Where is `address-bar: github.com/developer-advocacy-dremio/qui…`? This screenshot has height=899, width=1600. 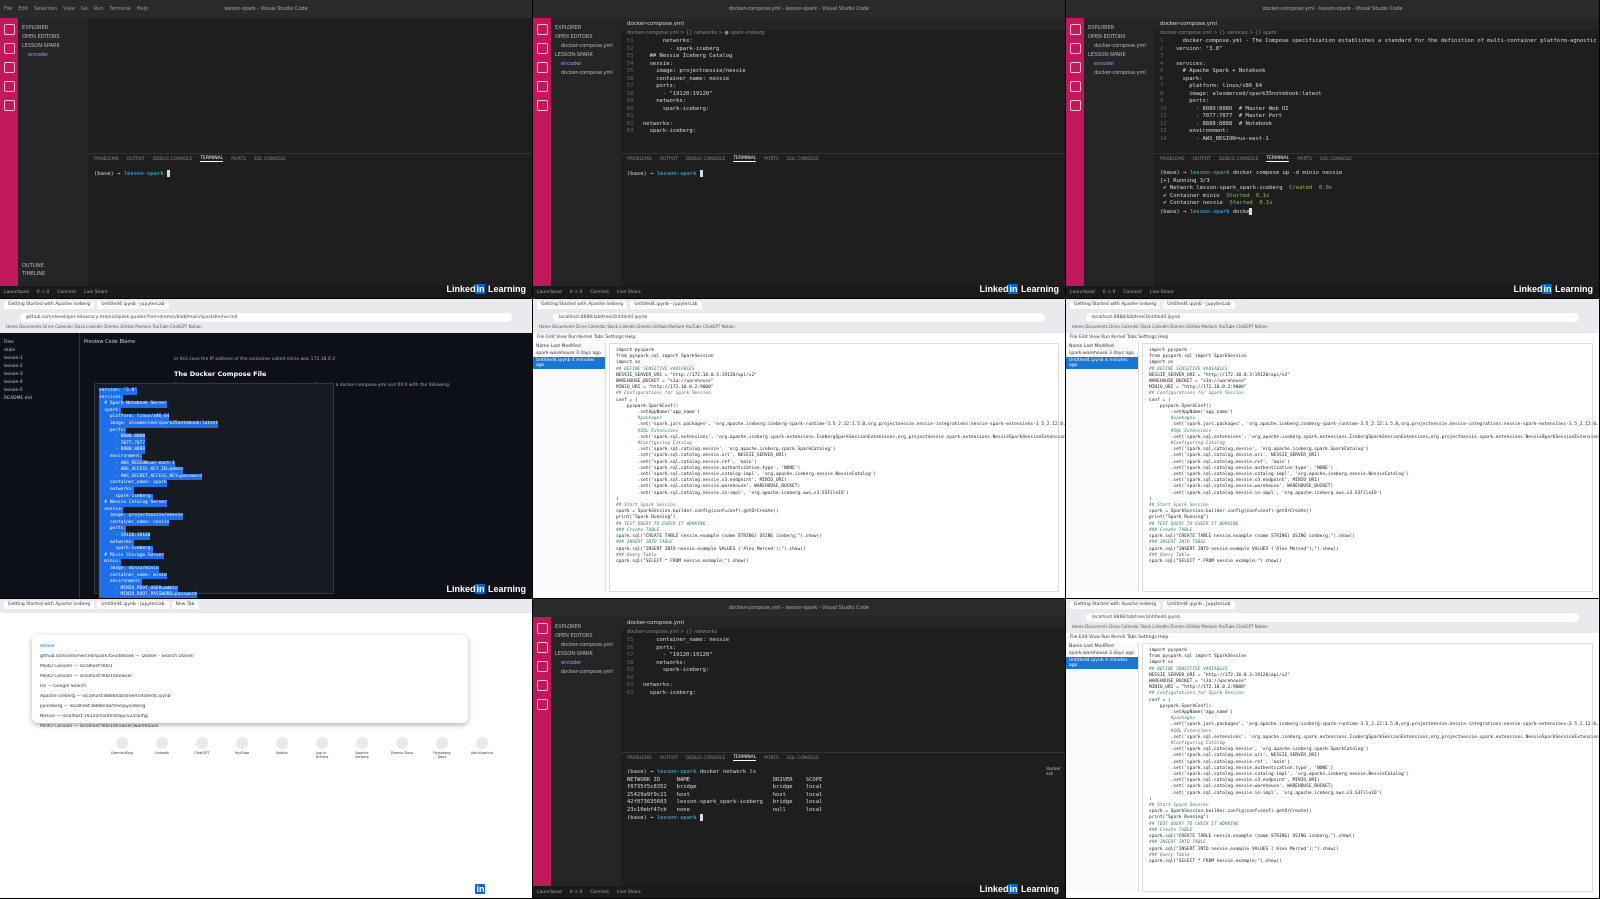 address-bar: github.com/developer-advocacy-dremio/qui… is located at coordinates (266, 317).